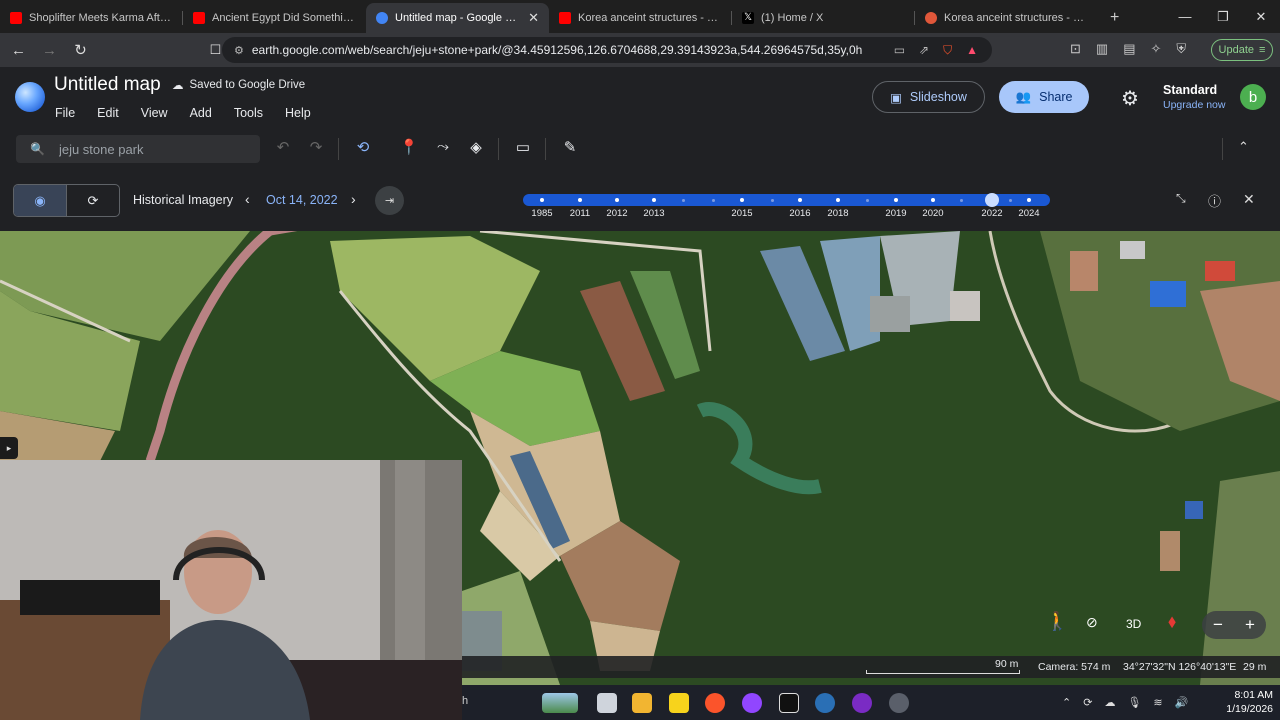  I want to click on browser-tab-4: Korea anceint structures - YouTu, so click(640, 18).